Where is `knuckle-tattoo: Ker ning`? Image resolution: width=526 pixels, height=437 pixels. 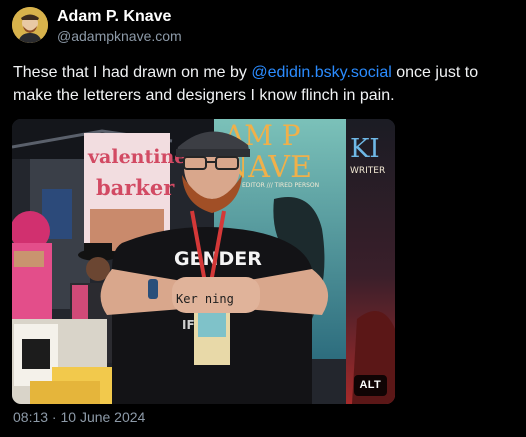
knuckle-tattoo: Ker ning is located at coordinates (205, 299).